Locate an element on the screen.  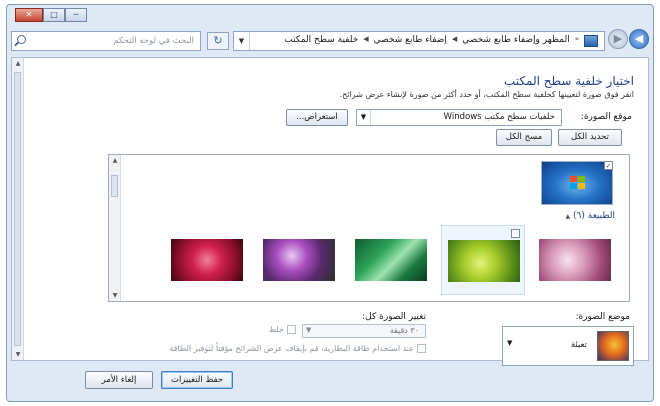
footer: حفظ التغييرات إلغاء الأمر is located at coordinates (330, 381).